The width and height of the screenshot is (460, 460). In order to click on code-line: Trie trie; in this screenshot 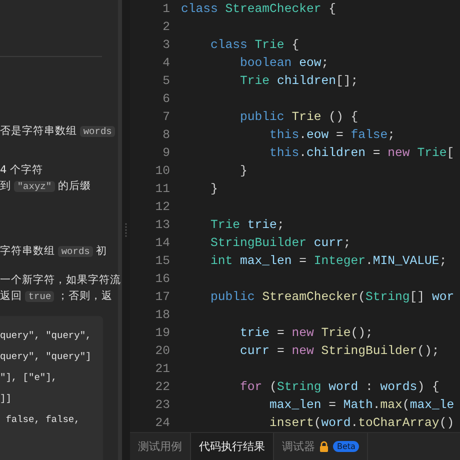, I will do `click(247, 225)`.